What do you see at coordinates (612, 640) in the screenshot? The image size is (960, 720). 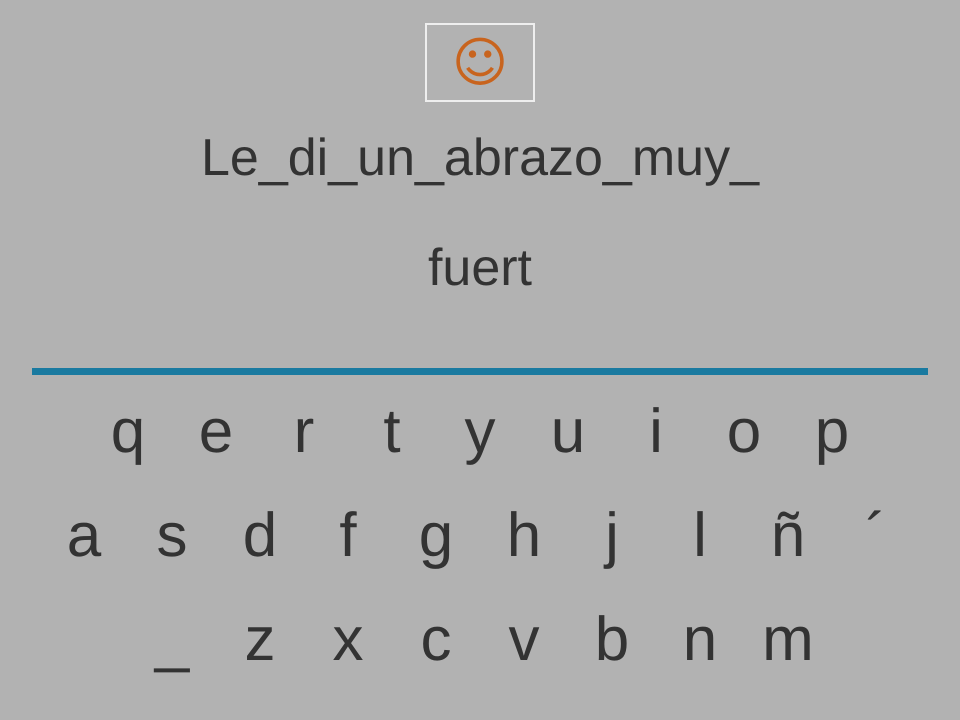 I see `letter-key: b` at bounding box center [612, 640].